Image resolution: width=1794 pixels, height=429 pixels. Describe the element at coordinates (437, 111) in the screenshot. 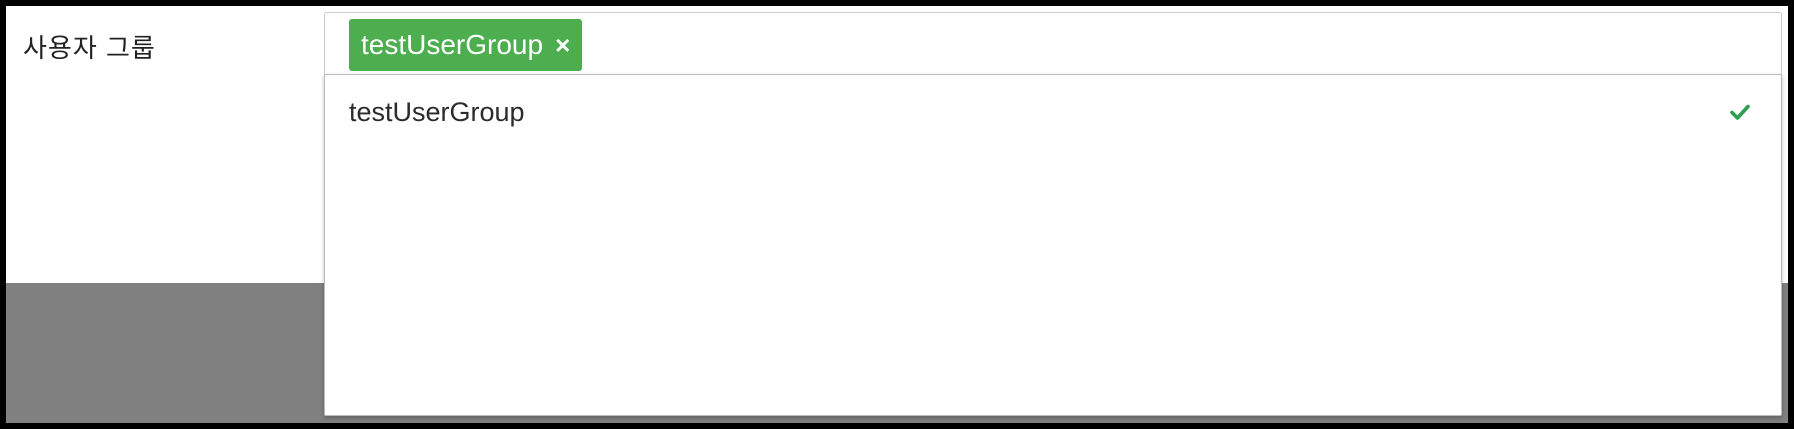

I see `dropdown-option-label: testUserGroup` at that location.